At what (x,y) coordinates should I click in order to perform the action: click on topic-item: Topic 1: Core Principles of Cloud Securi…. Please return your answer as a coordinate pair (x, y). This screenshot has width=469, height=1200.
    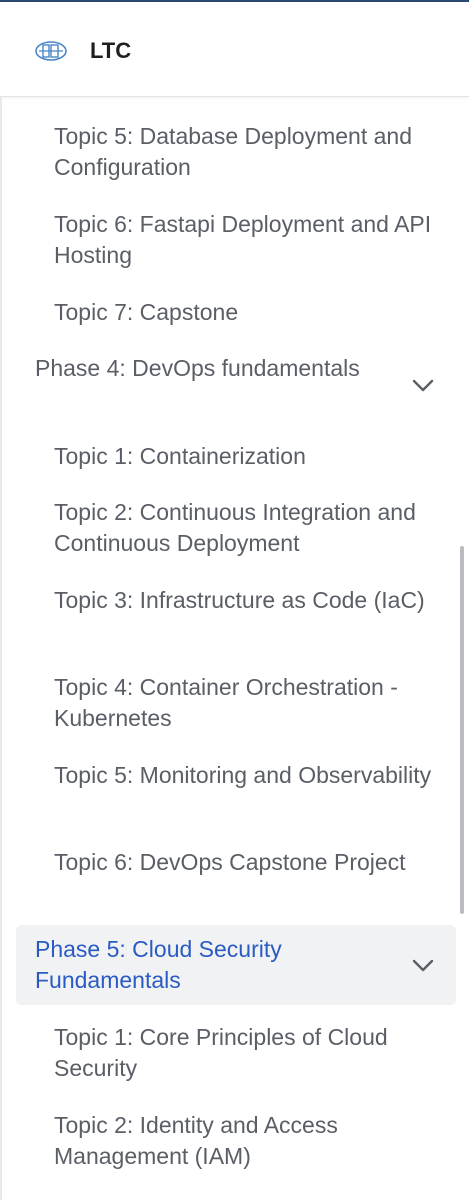
    Looking at the image, I should click on (249, 1053).